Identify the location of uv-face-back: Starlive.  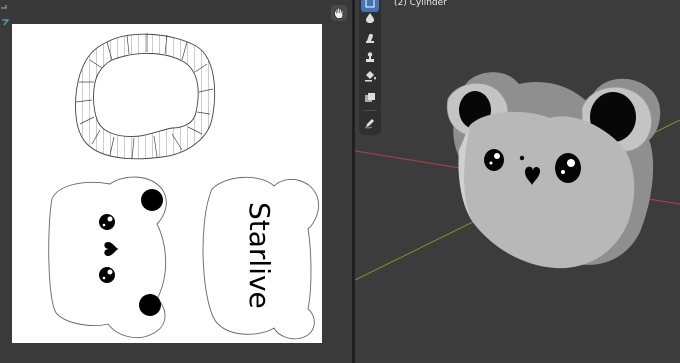
(260, 258).